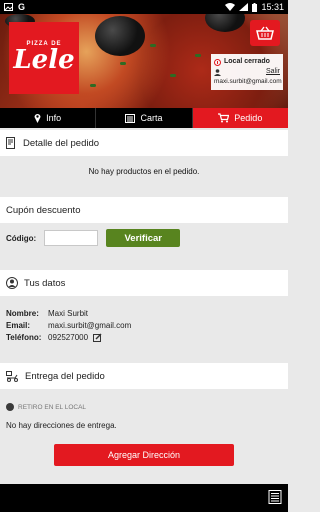  Describe the element at coordinates (255, 7) in the screenshot. I see `battery-icon` at that location.